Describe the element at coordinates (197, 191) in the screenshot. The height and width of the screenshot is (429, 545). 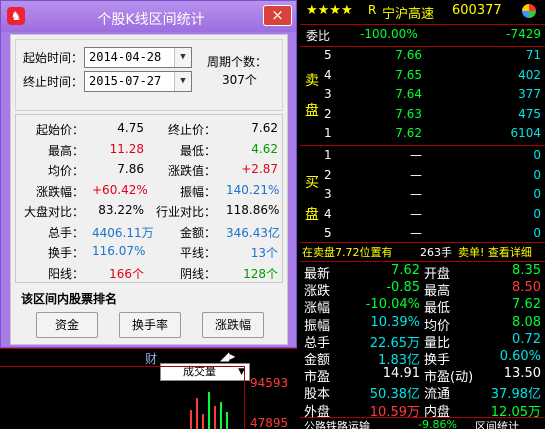
I see `stat-label: 振幅：` at that location.